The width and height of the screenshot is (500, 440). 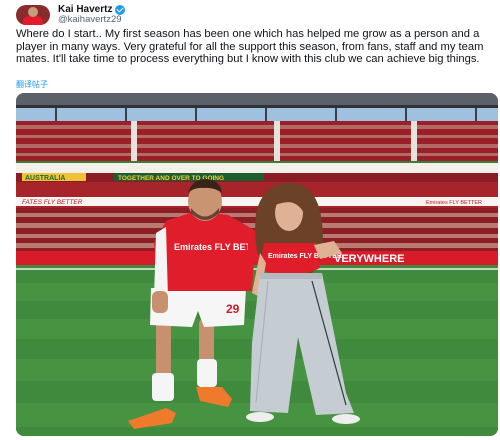 What do you see at coordinates (91, 20) in the screenshot?
I see `author-handle: @kaihavertz29` at bounding box center [91, 20].